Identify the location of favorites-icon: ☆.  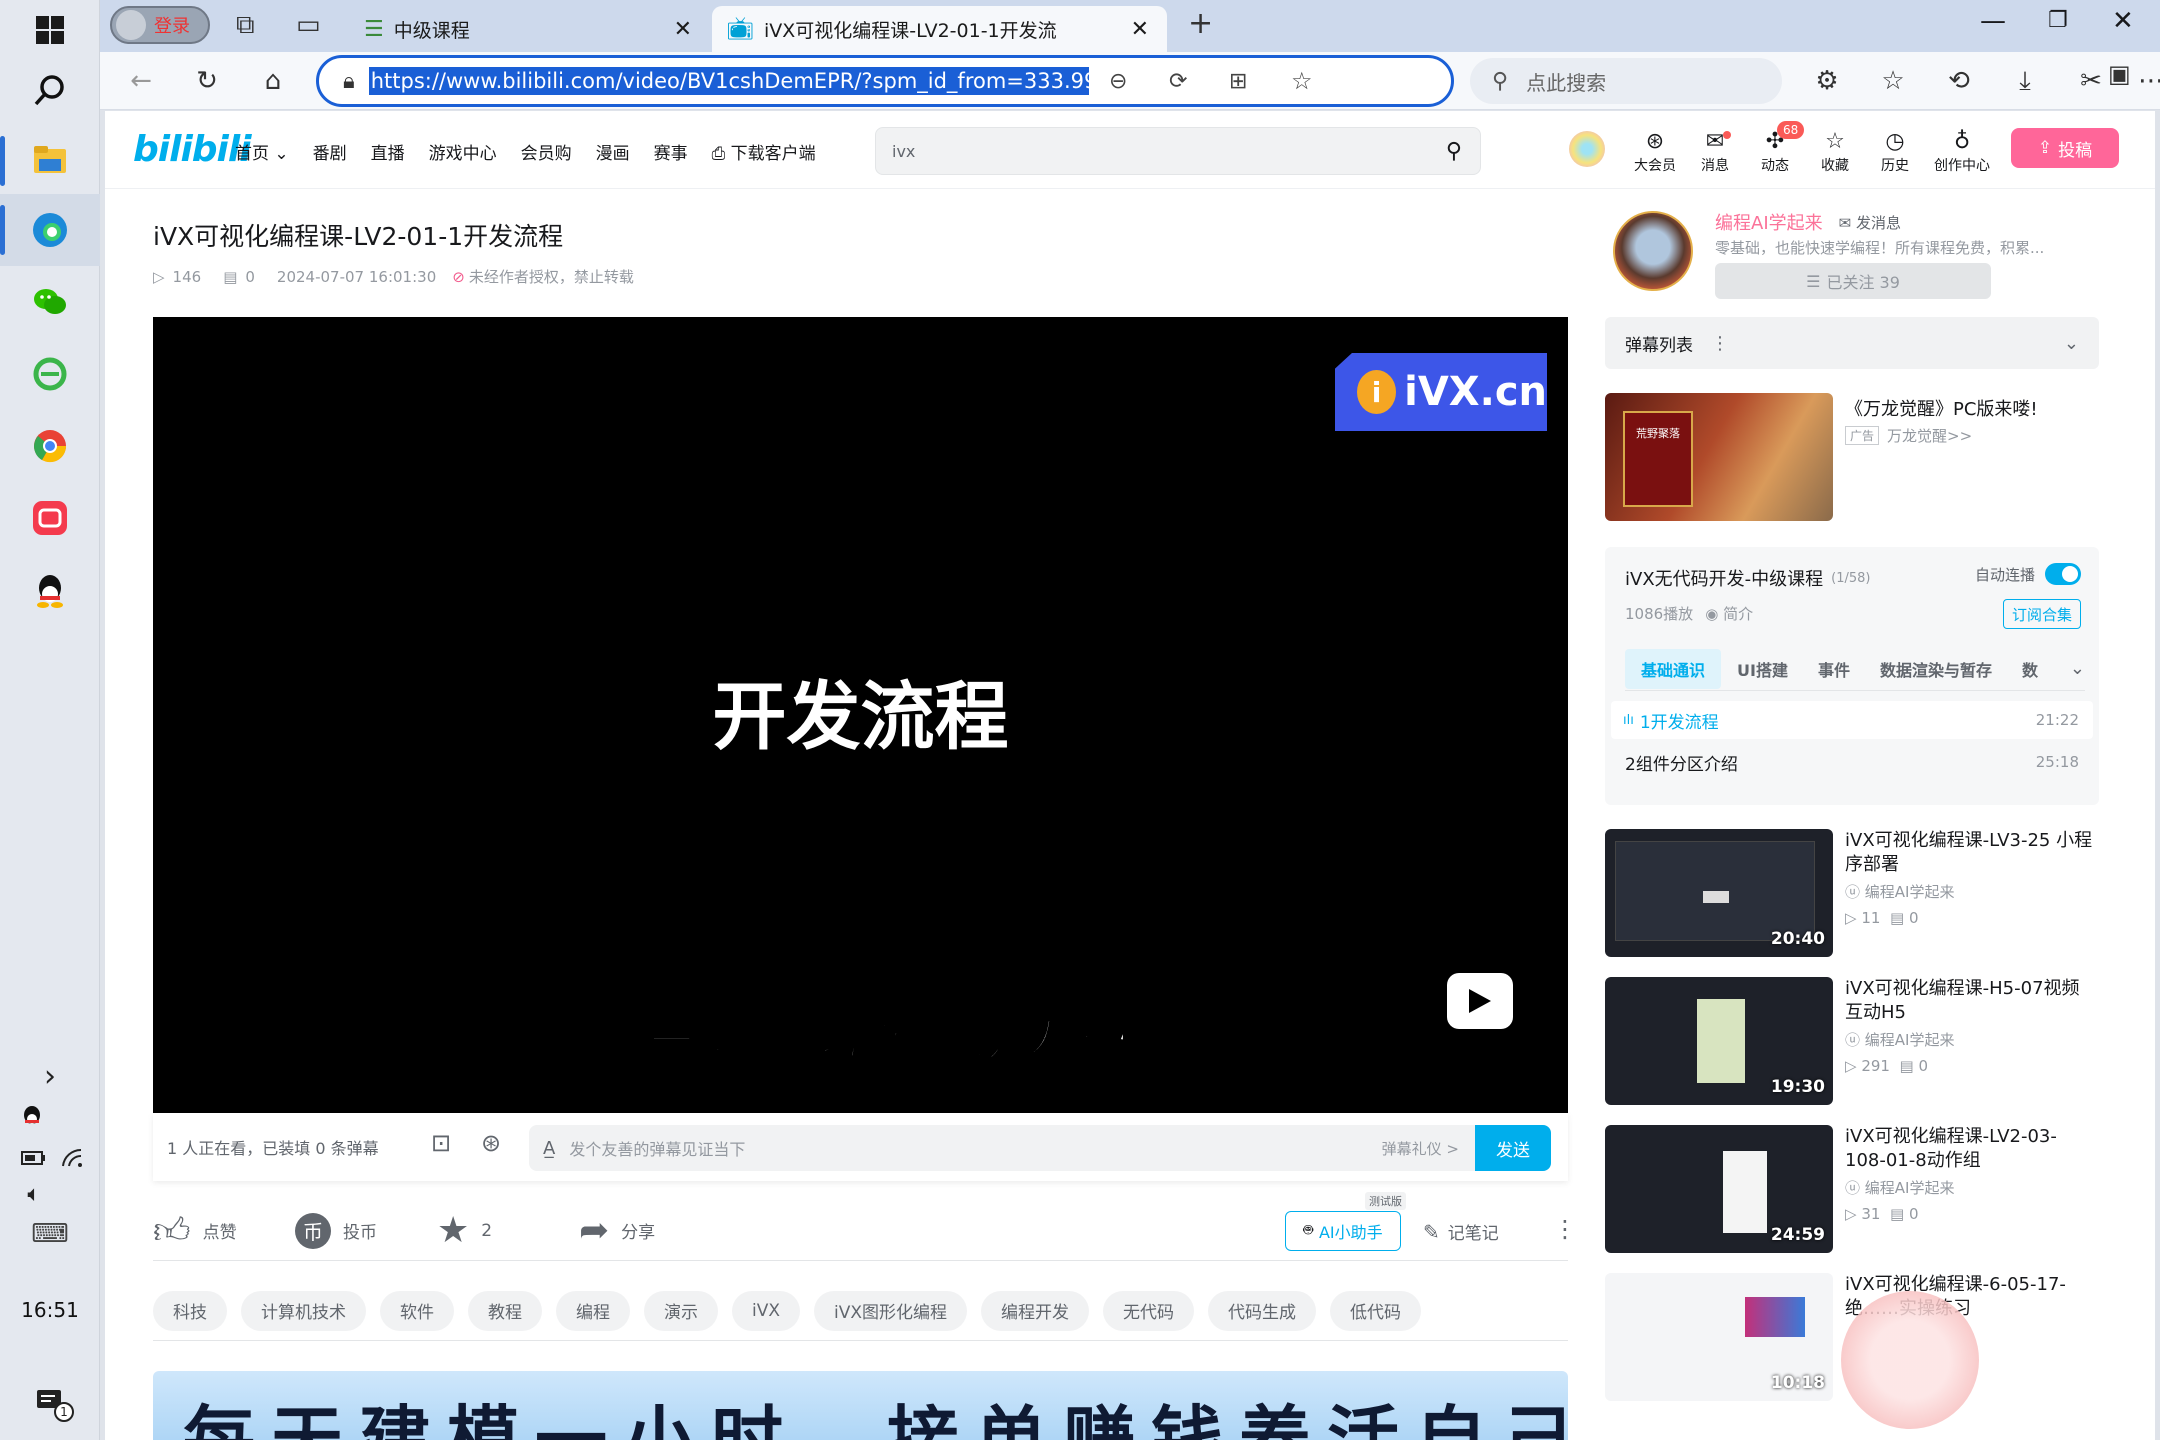
(1893, 81).